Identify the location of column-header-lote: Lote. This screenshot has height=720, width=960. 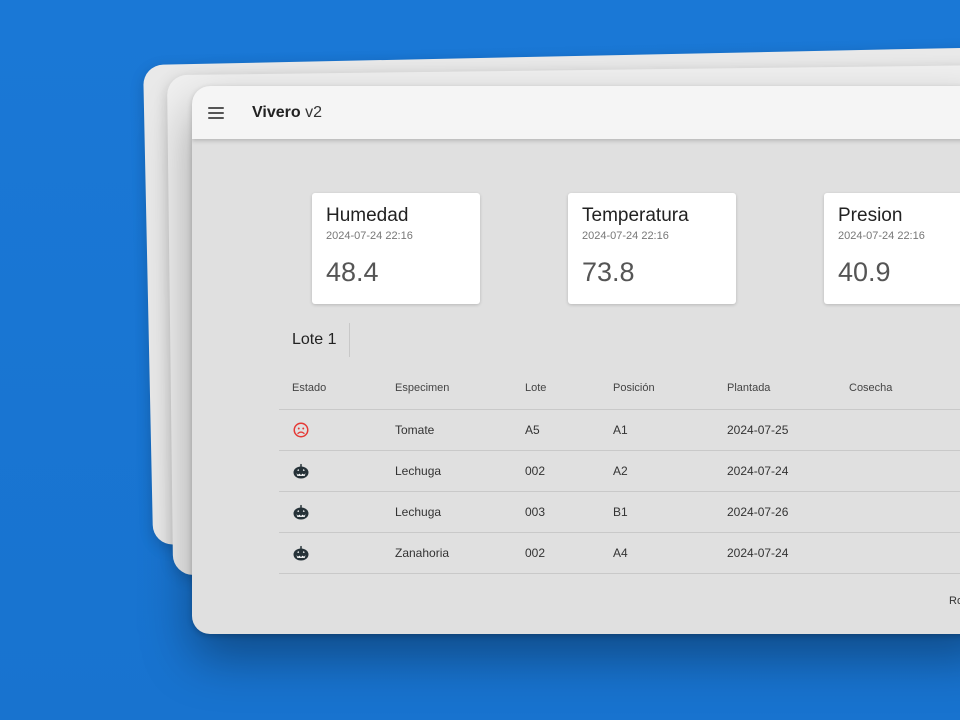
(535, 388).